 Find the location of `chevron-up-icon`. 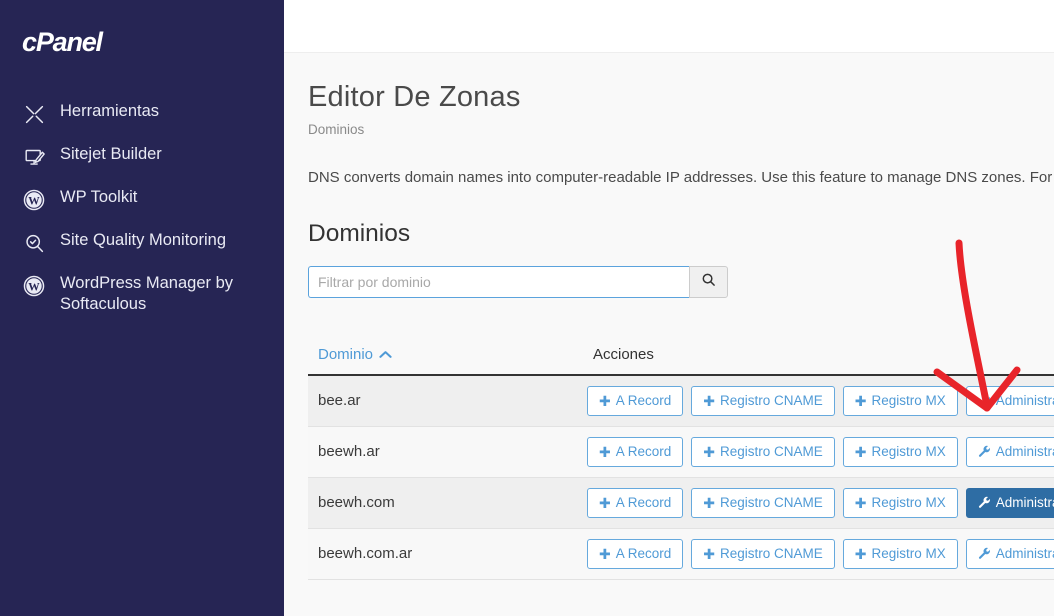

chevron-up-icon is located at coordinates (385, 354).